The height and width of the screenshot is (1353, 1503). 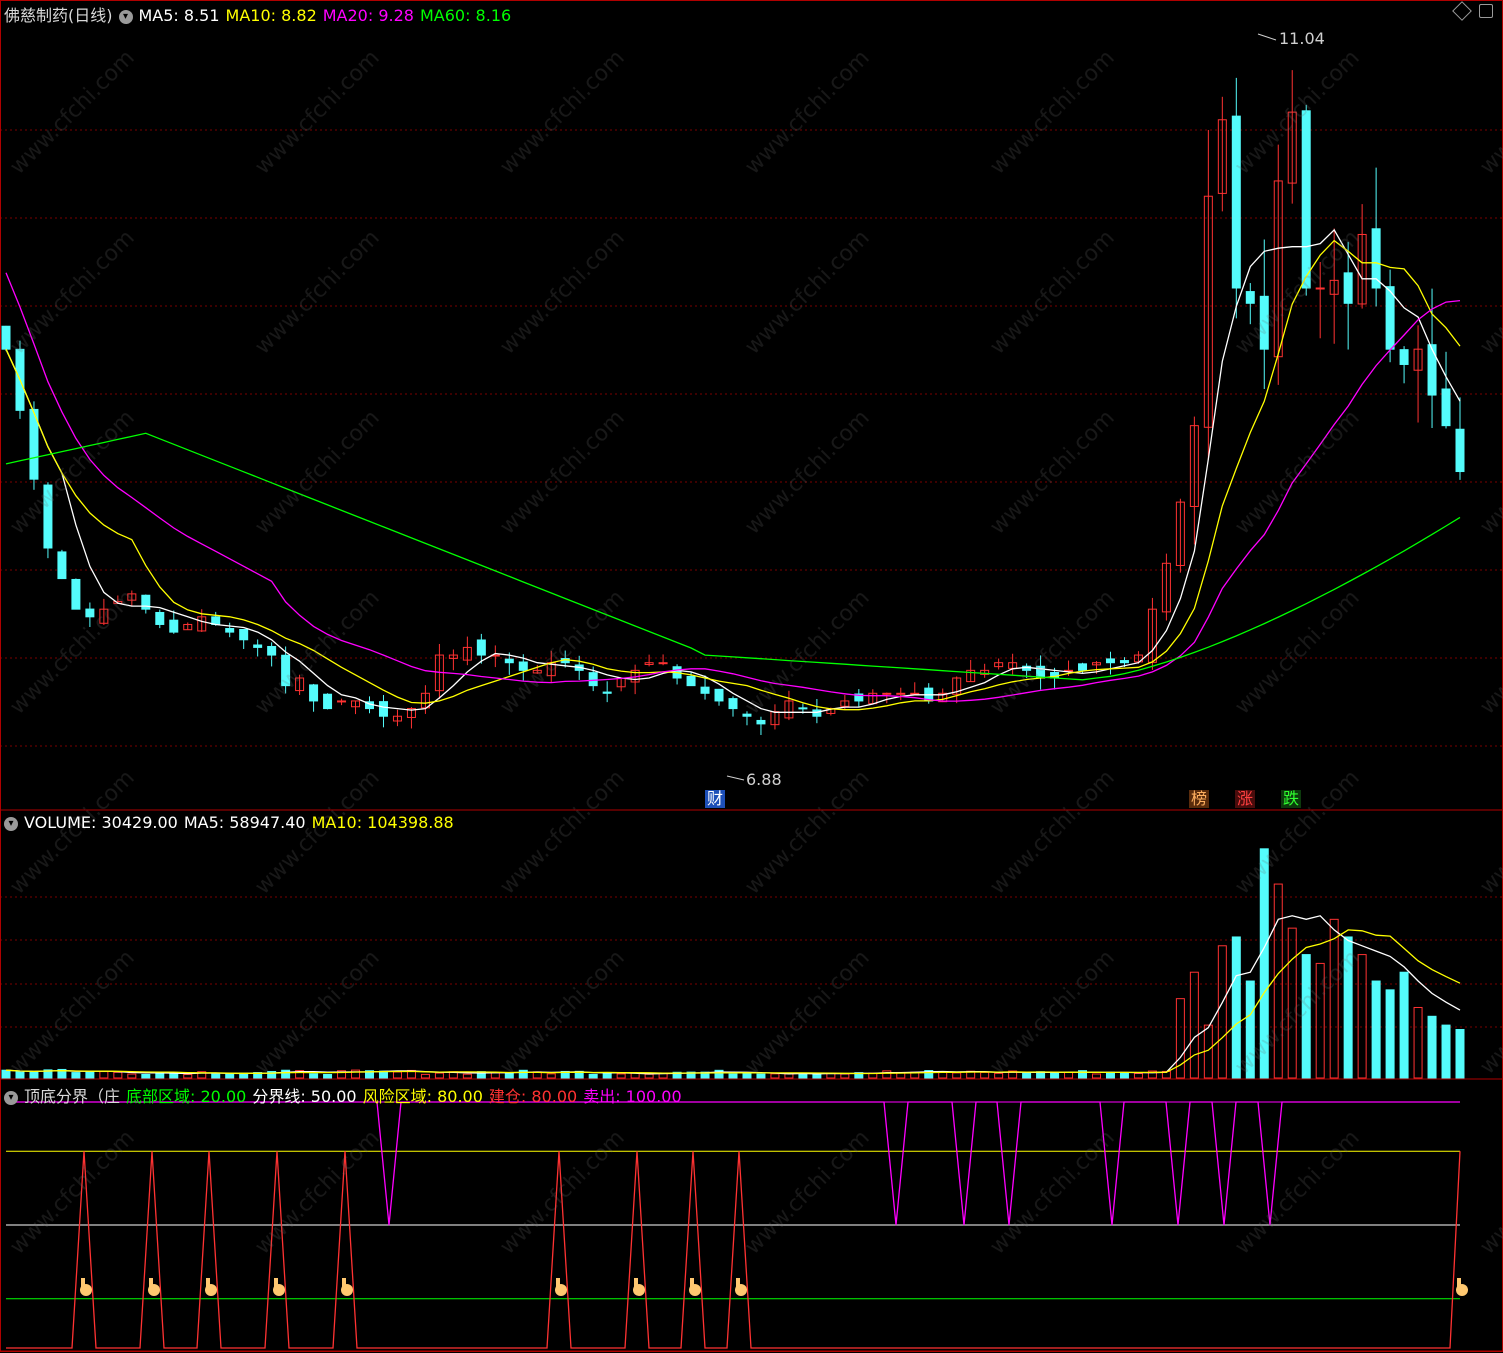 I want to click on ma10-value: MA10: 8.82, so click(x=271, y=15).